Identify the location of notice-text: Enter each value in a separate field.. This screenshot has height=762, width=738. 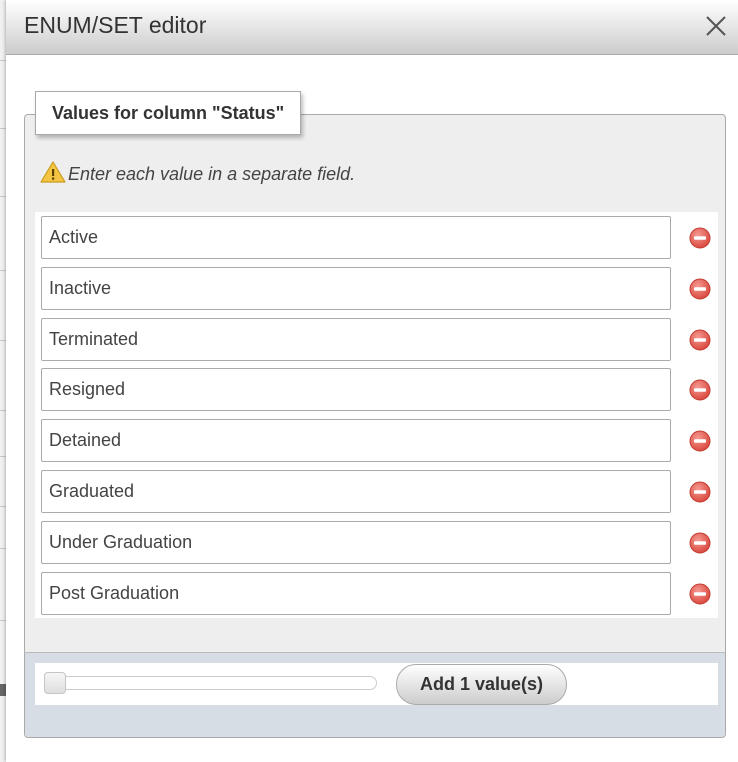
(212, 174).